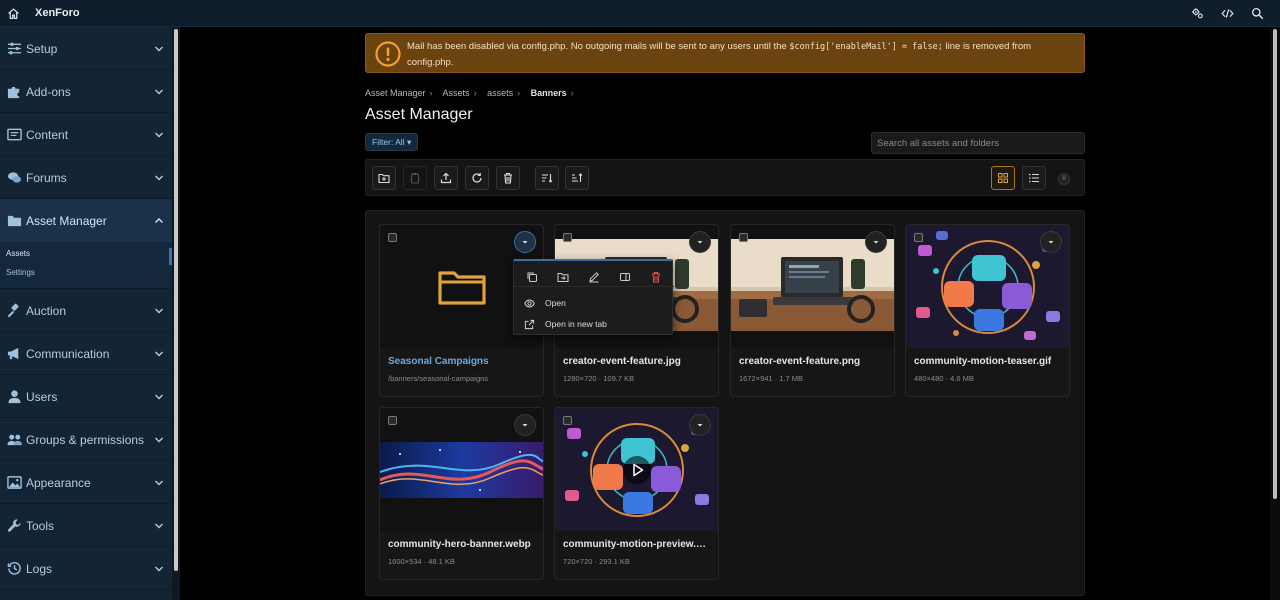 This screenshot has width=1280, height=600. What do you see at coordinates (86, 525) in the screenshot?
I see `sidebar-item-tools: Tools` at bounding box center [86, 525].